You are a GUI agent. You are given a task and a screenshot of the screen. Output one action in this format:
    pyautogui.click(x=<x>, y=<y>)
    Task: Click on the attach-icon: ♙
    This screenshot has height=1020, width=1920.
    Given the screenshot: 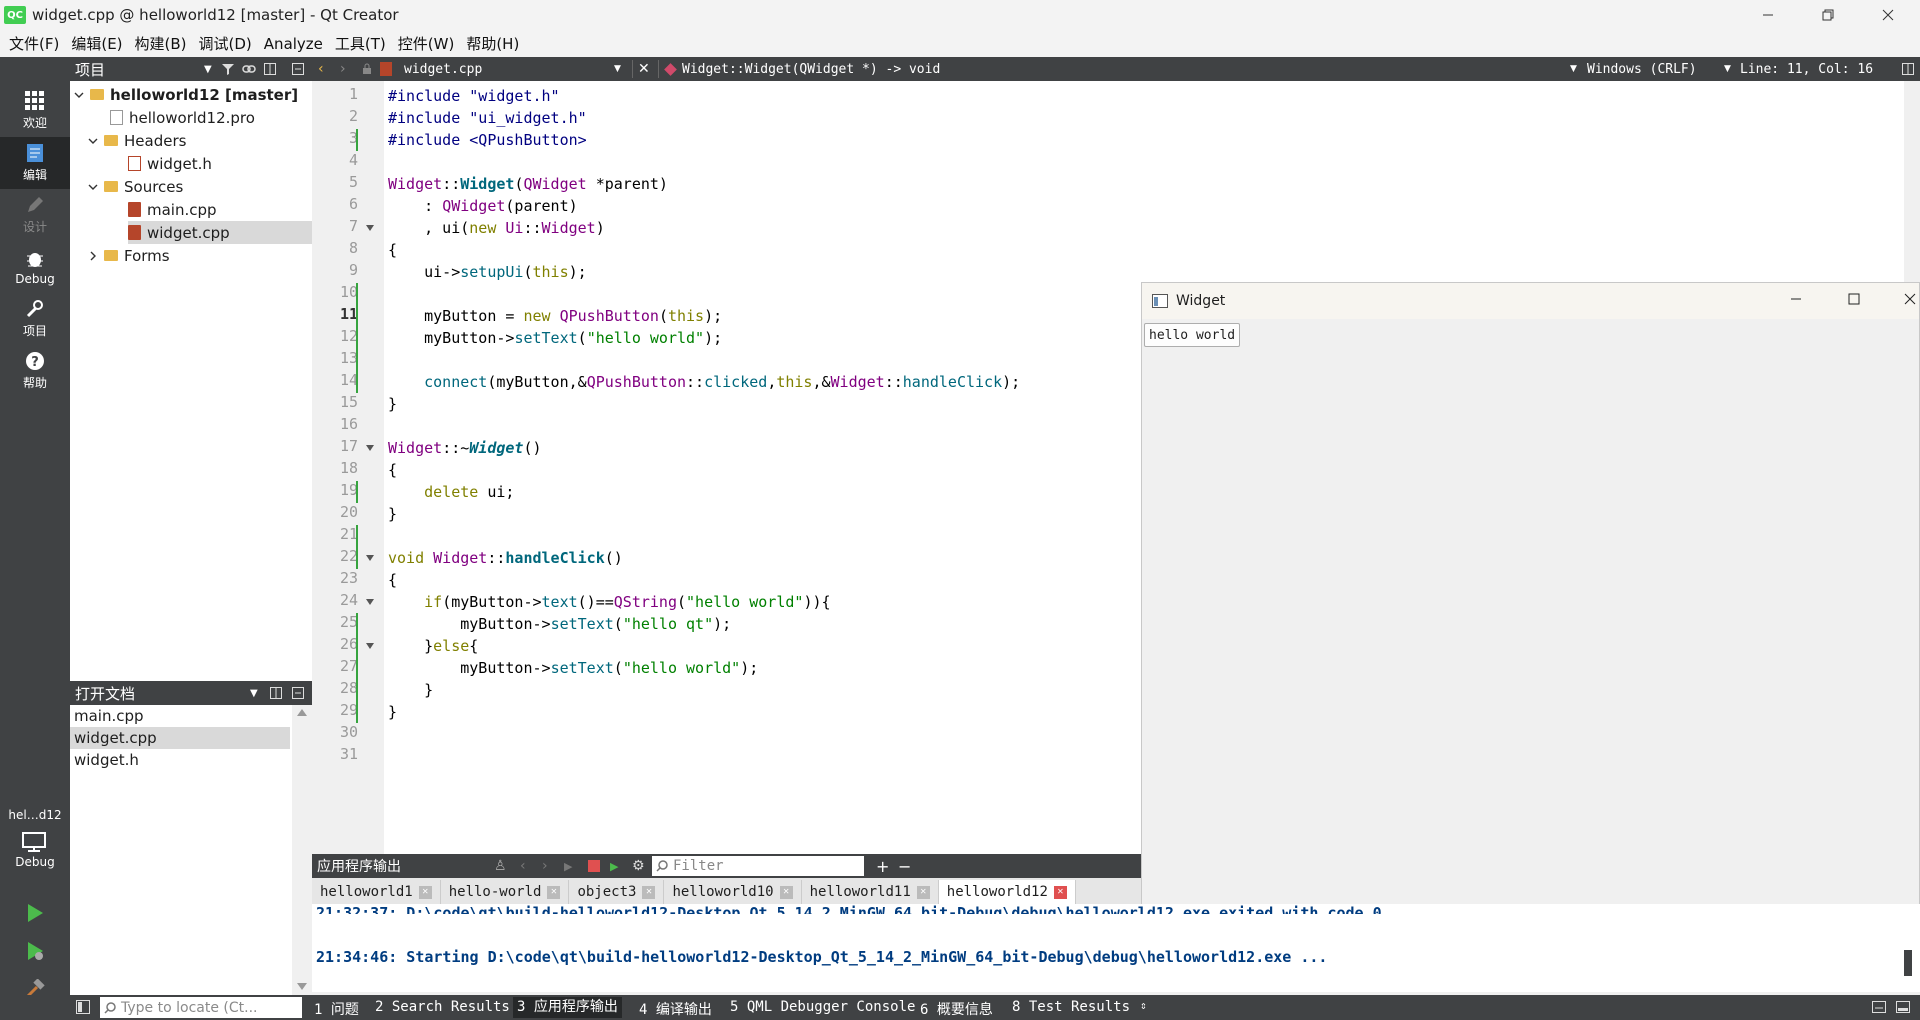 What is the action you would take?
    pyautogui.click(x=500, y=866)
    